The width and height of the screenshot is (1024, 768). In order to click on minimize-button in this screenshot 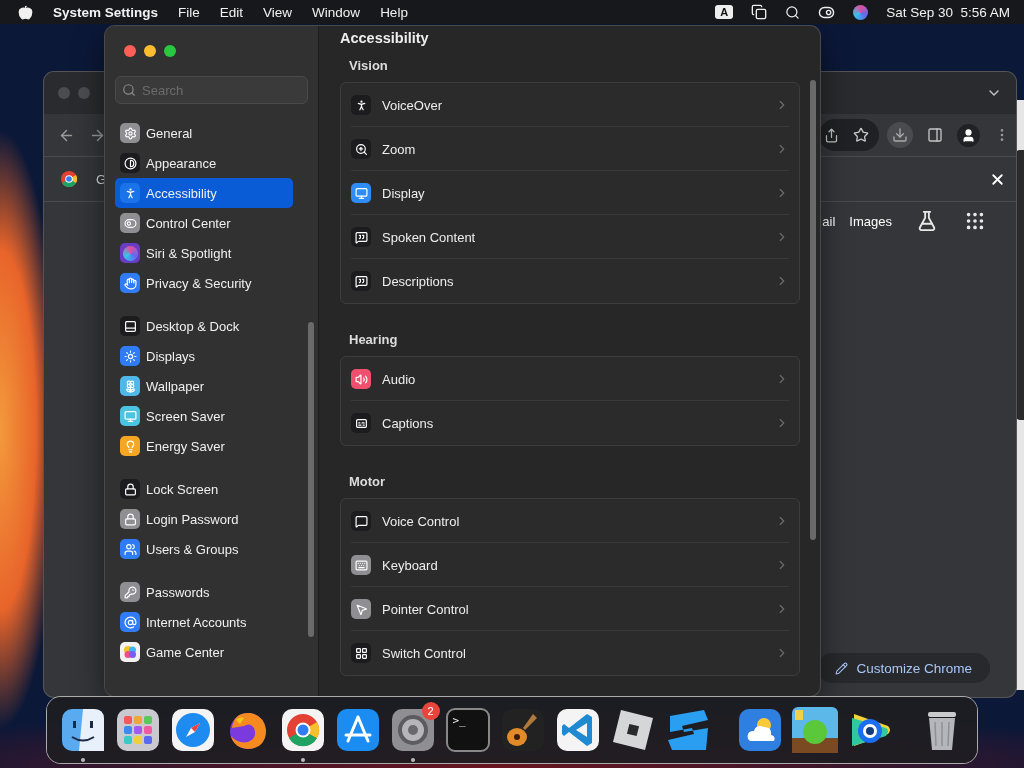, I will do `click(150, 51)`.